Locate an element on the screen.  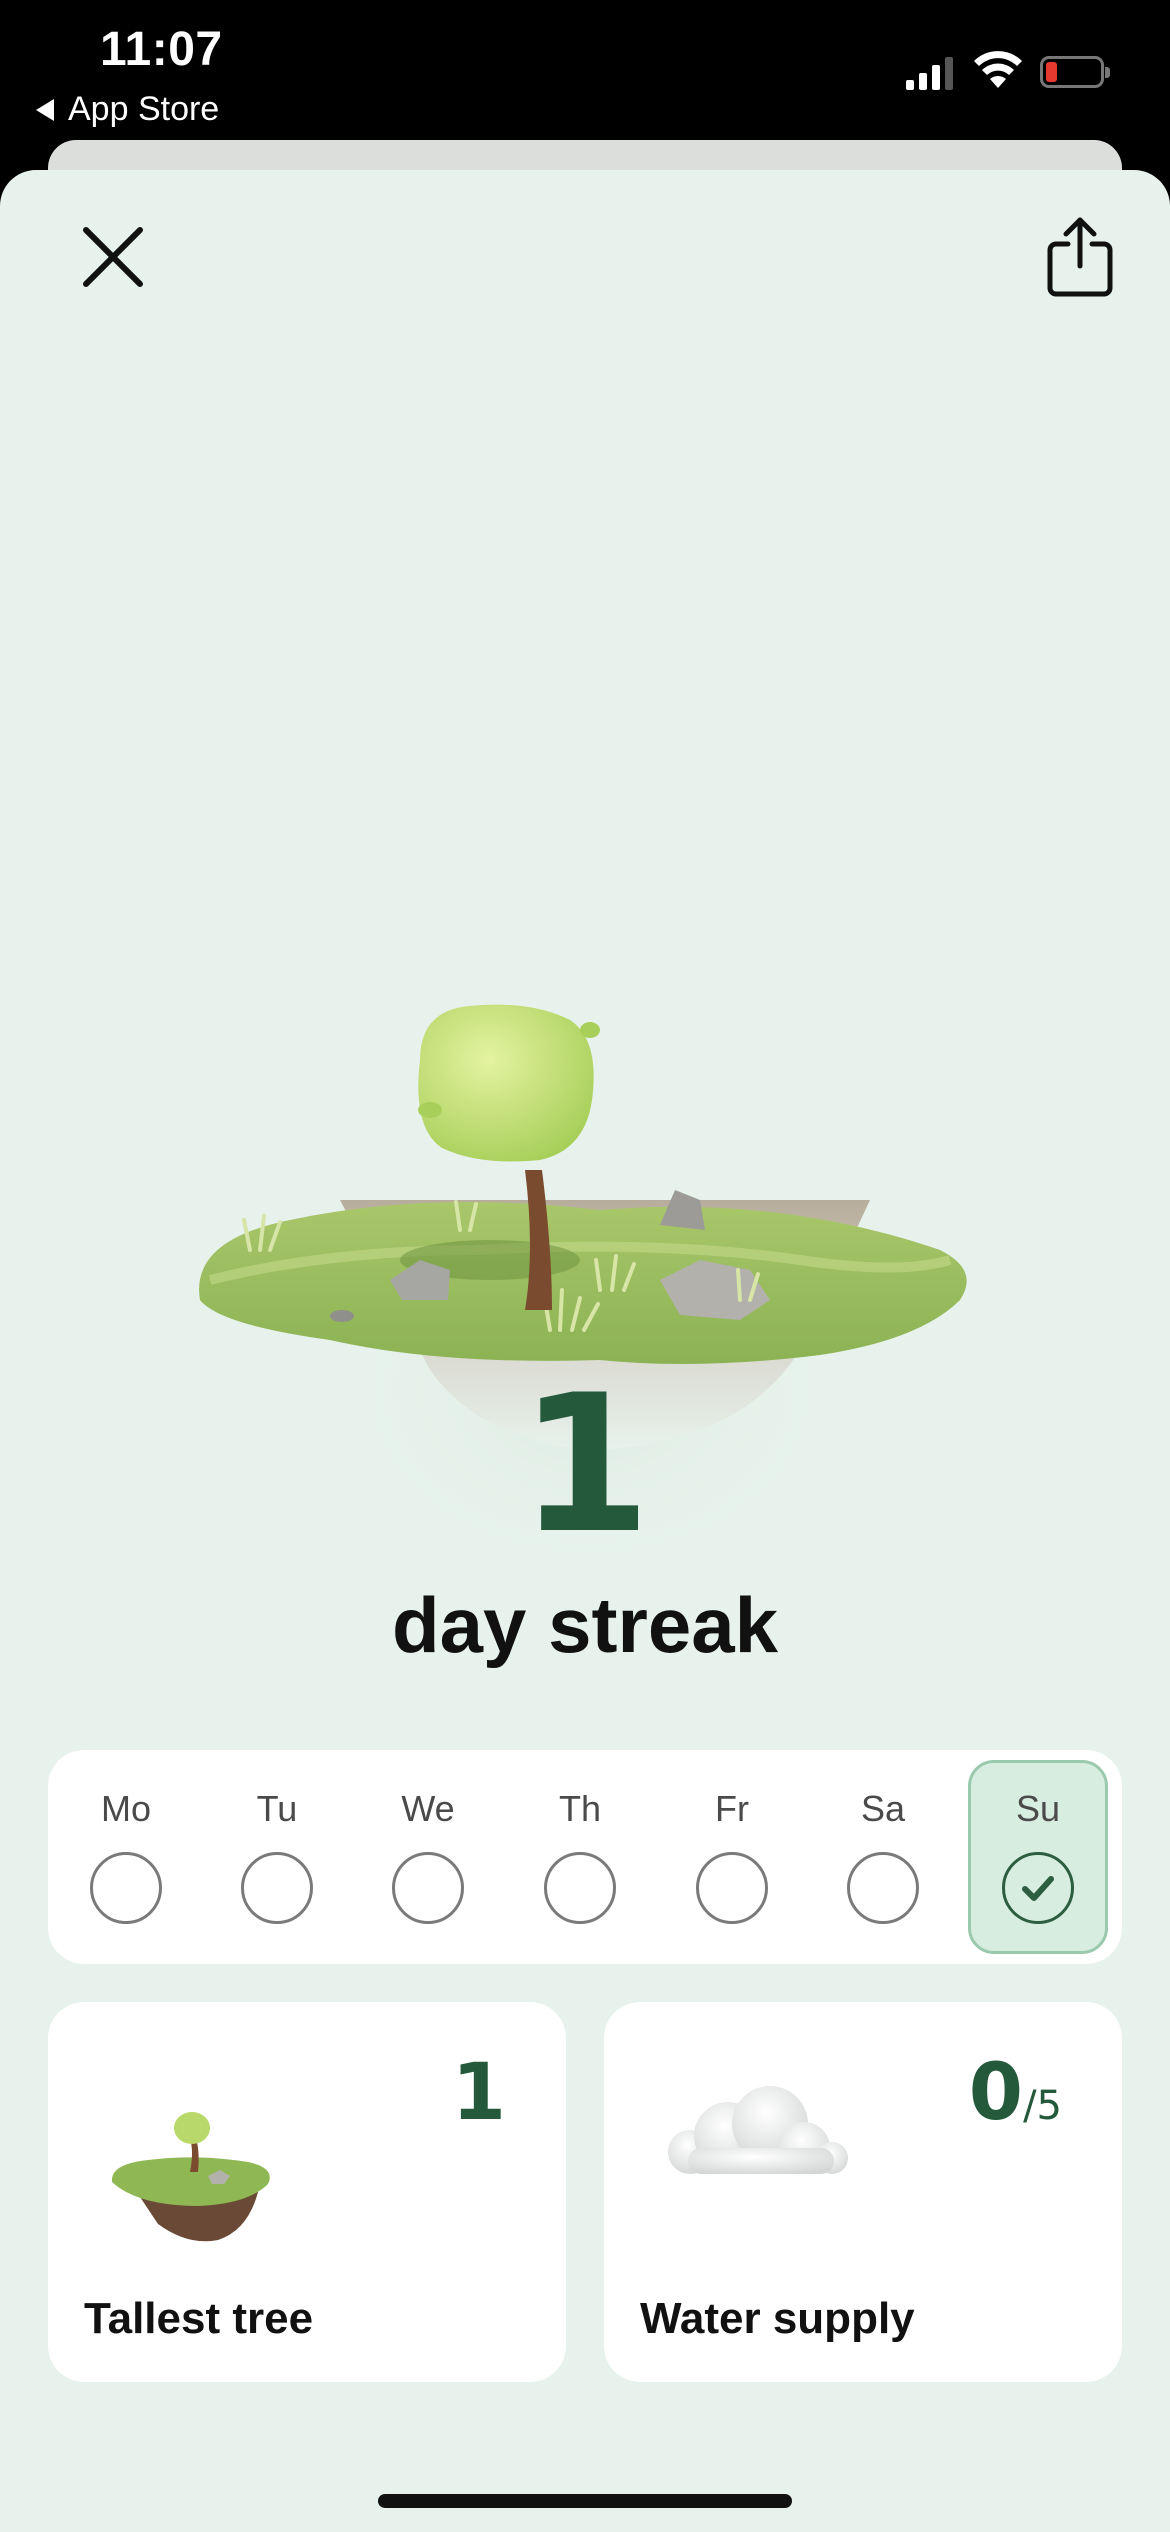
close-button is located at coordinates (113, 257).